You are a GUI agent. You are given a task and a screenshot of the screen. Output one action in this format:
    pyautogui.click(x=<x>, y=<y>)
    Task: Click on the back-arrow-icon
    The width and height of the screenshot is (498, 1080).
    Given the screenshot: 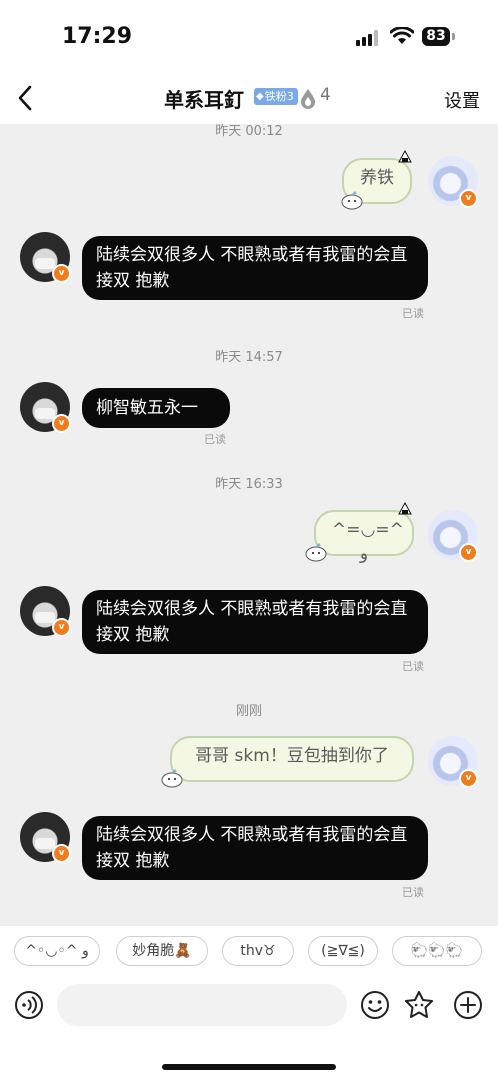 What is the action you would take?
    pyautogui.click(x=26, y=98)
    